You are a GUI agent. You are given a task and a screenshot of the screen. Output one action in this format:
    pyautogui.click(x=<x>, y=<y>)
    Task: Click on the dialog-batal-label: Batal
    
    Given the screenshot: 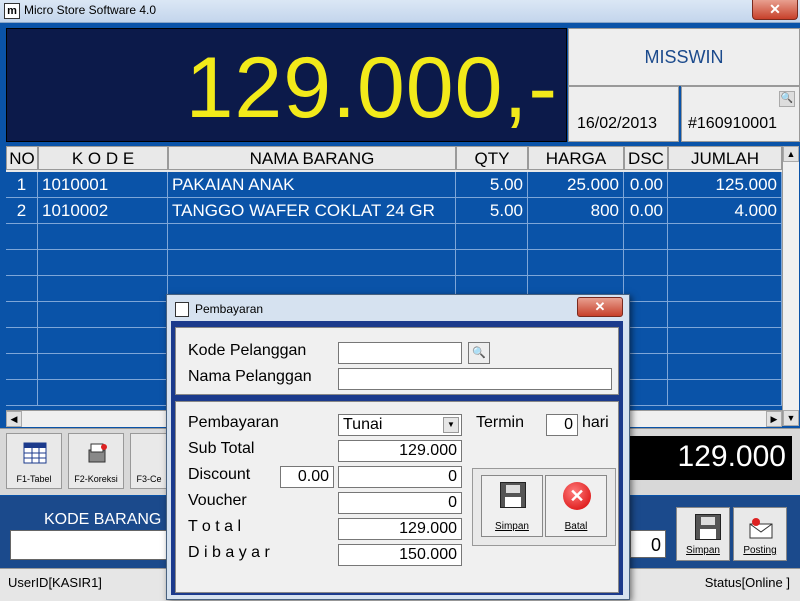 What is the action you would take?
    pyautogui.click(x=576, y=526)
    